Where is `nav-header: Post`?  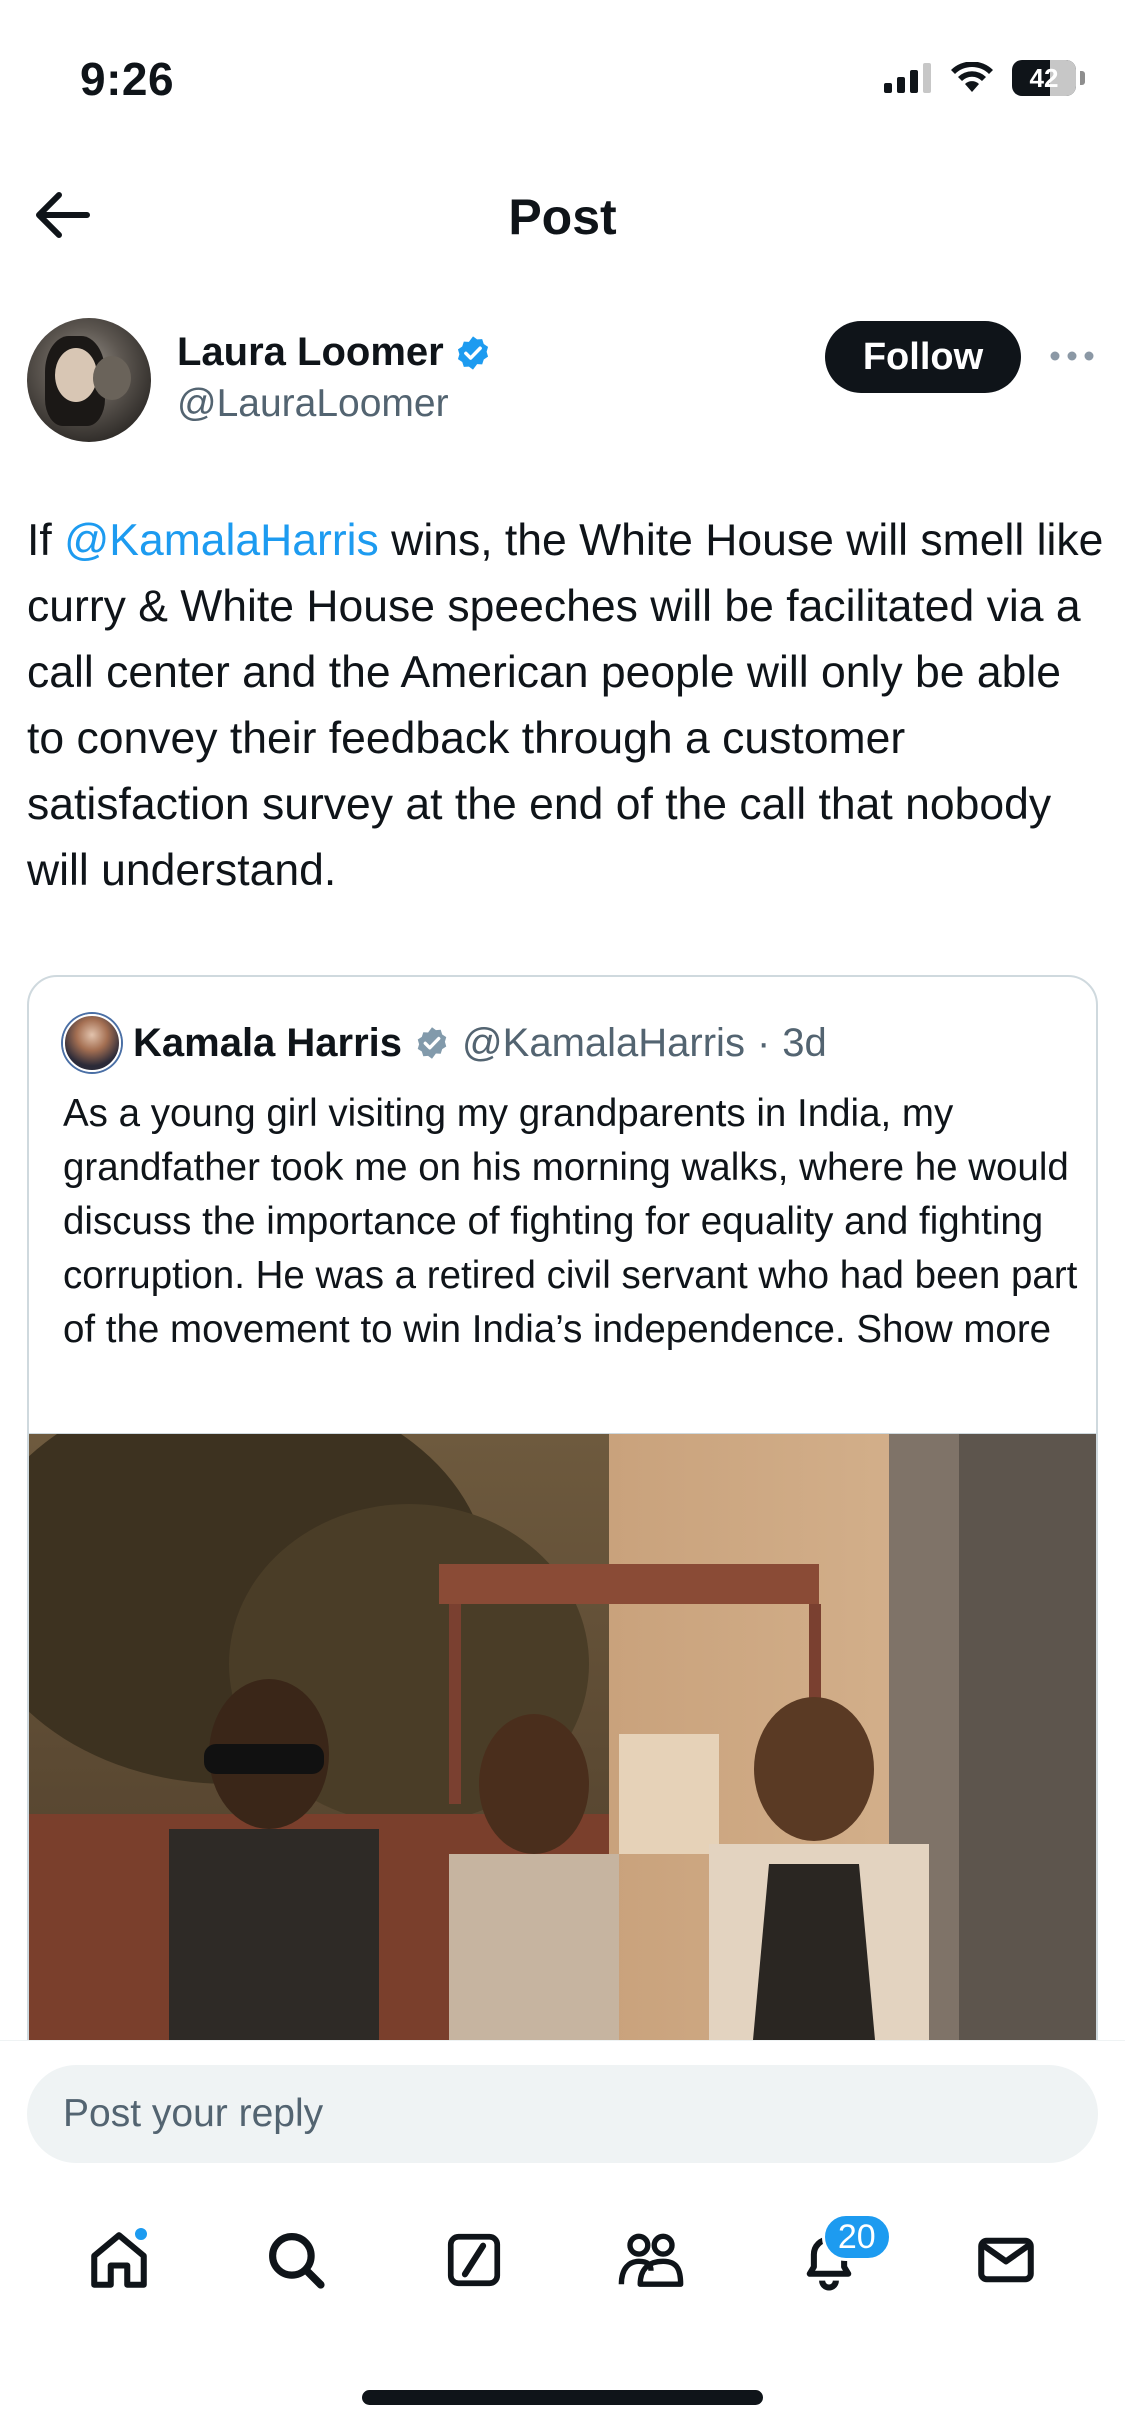 nav-header: Post is located at coordinates (562, 215).